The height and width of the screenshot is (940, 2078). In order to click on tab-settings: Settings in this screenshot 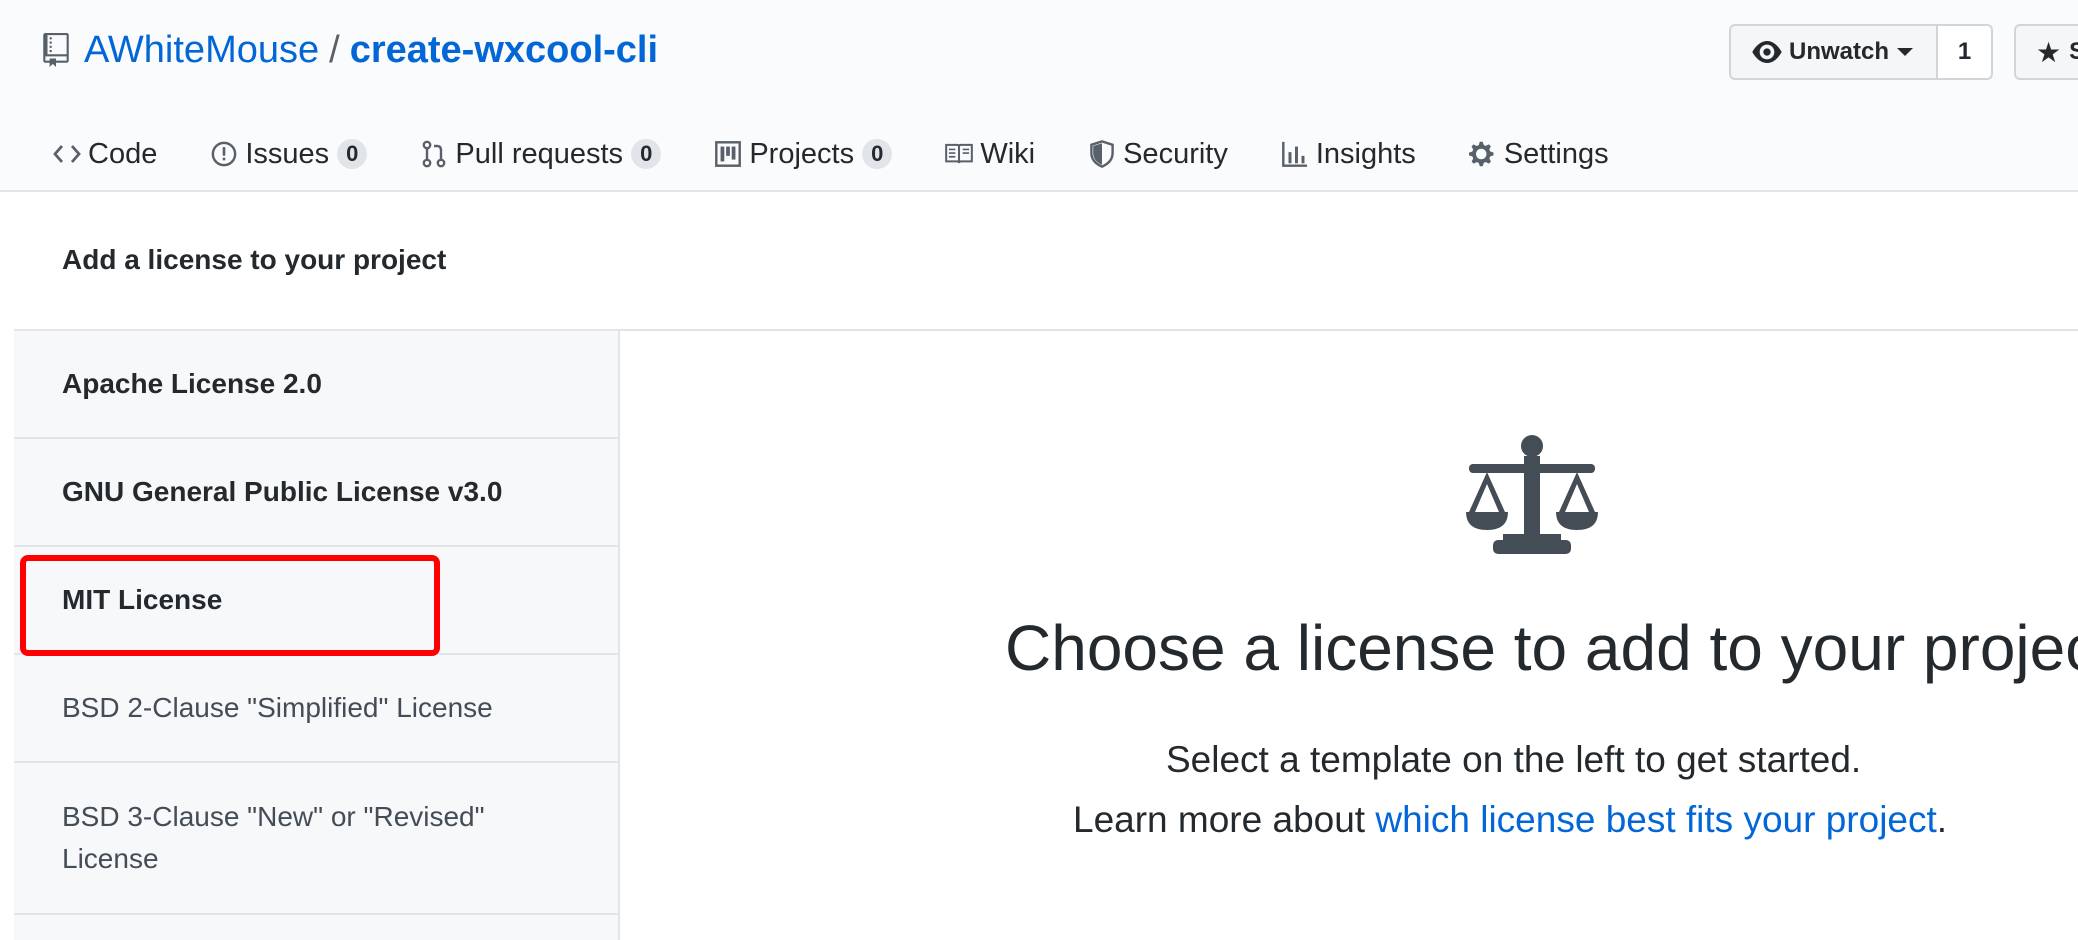, I will do `click(1538, 154)`.